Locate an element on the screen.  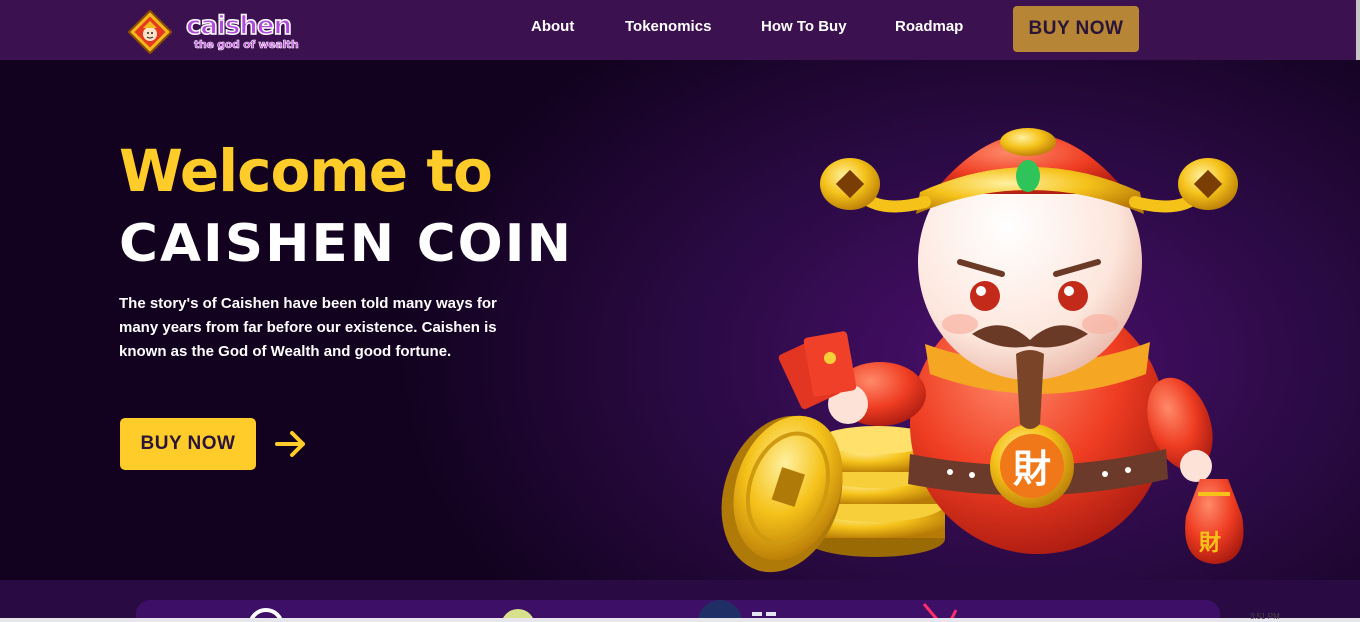
taskbar-clock: 3:51 PM is located at coordinates (1265, 616).